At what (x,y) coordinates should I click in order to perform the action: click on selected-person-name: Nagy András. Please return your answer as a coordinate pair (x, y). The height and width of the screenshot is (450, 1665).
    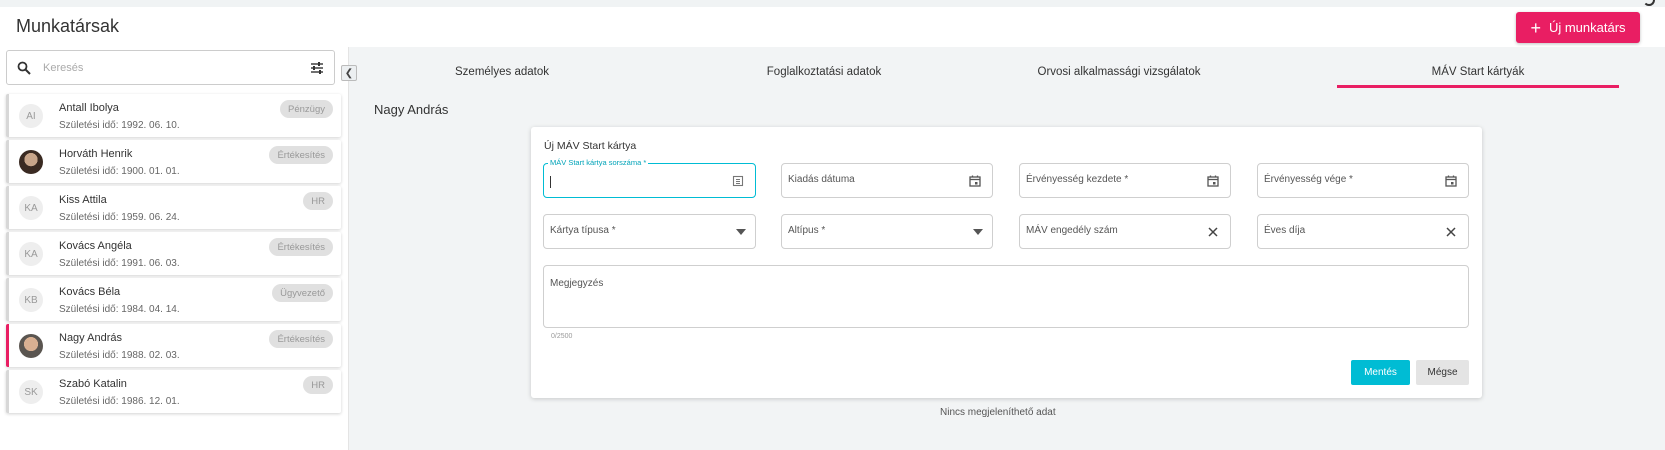
    Looking at the image, I should click on (411, 109).